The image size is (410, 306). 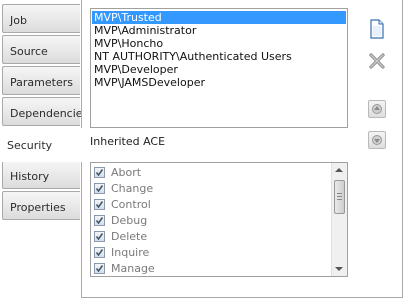 I want to click on move-up-button, so click(x=377, y=109).